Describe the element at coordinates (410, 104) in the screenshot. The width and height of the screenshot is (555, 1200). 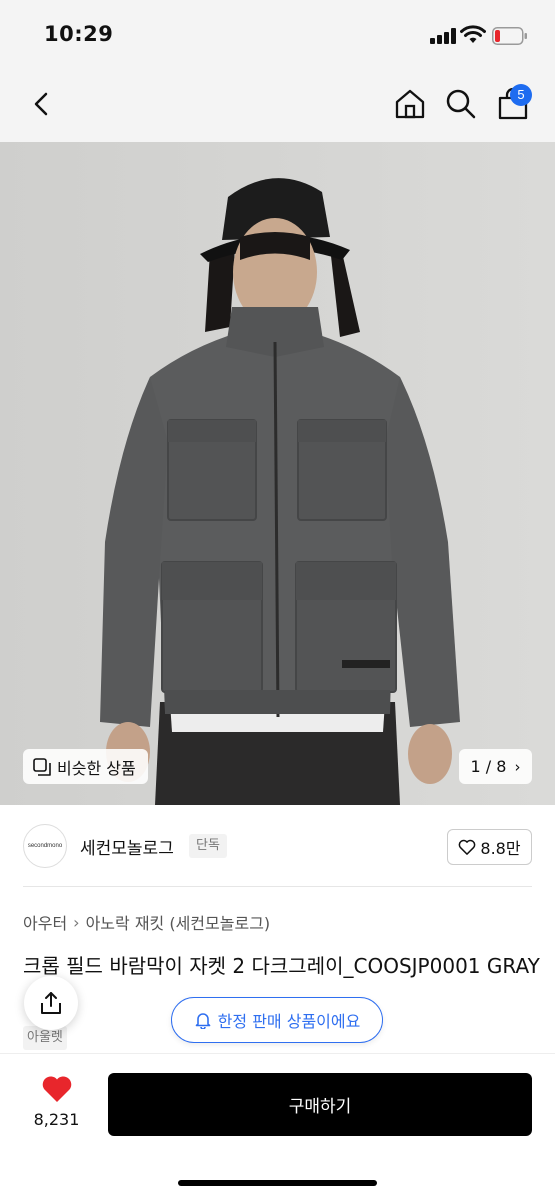
I see `home-icon` at that location.